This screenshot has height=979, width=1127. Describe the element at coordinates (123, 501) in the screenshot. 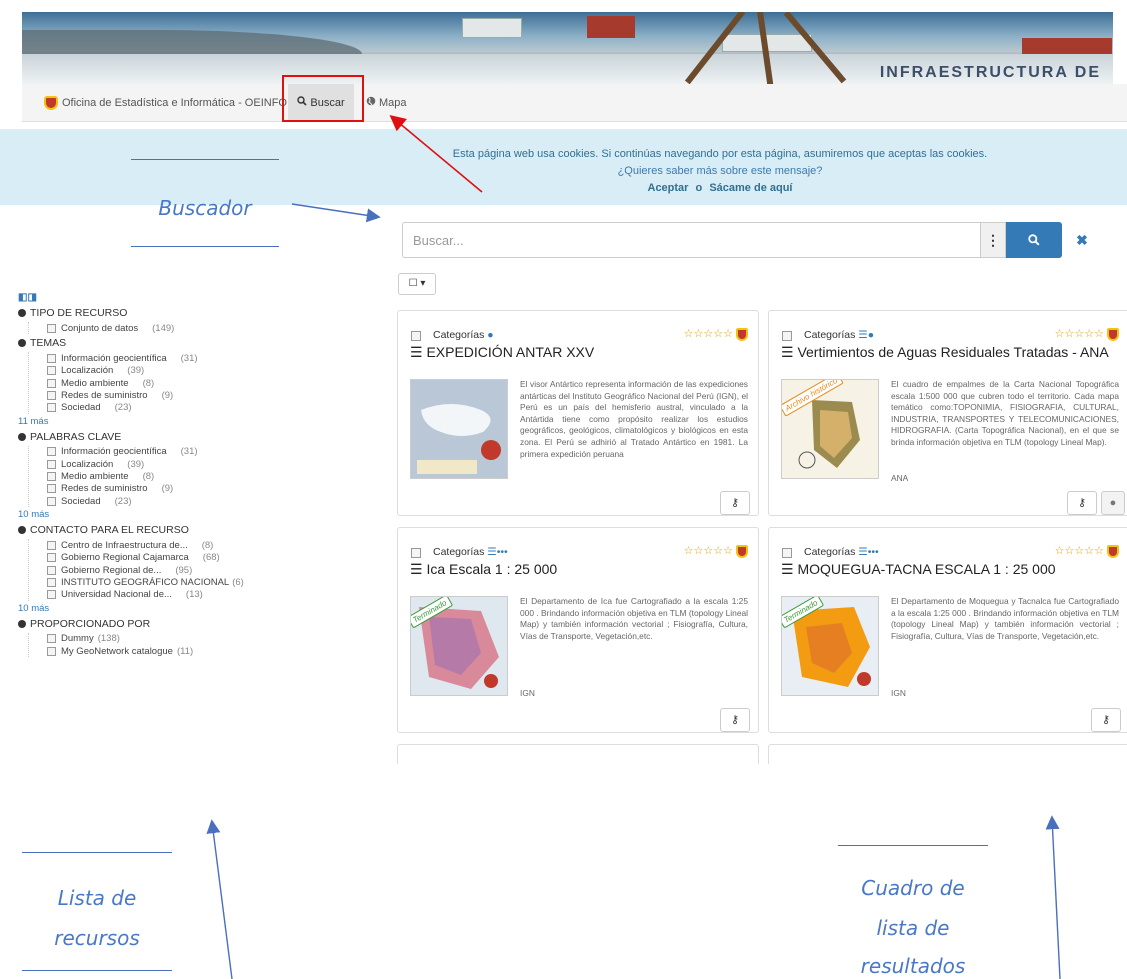

I see `facet-item-count: (23)` at that location.